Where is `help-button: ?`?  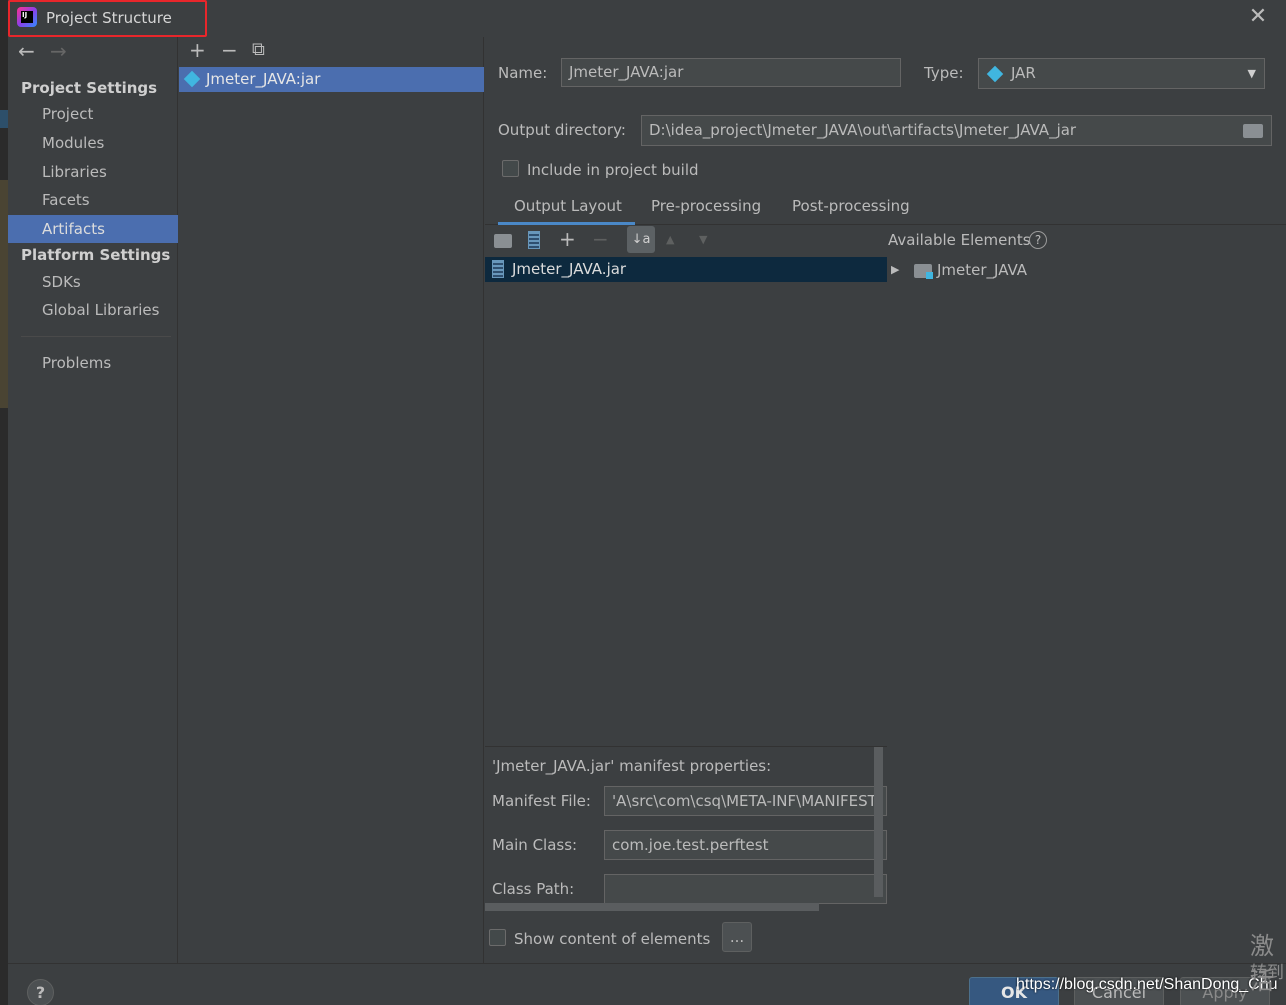 help-button: ? is located at coordinates (40, 992).